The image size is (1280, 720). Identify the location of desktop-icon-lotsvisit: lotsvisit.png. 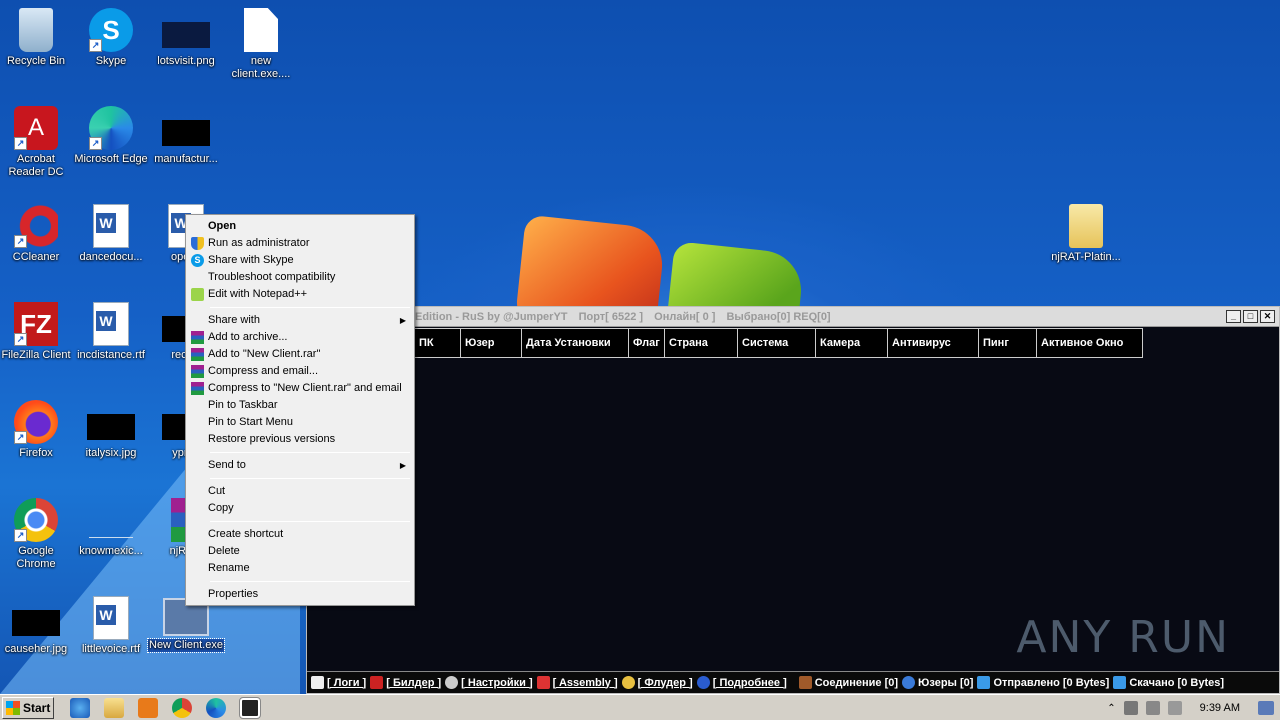
(186, 38).